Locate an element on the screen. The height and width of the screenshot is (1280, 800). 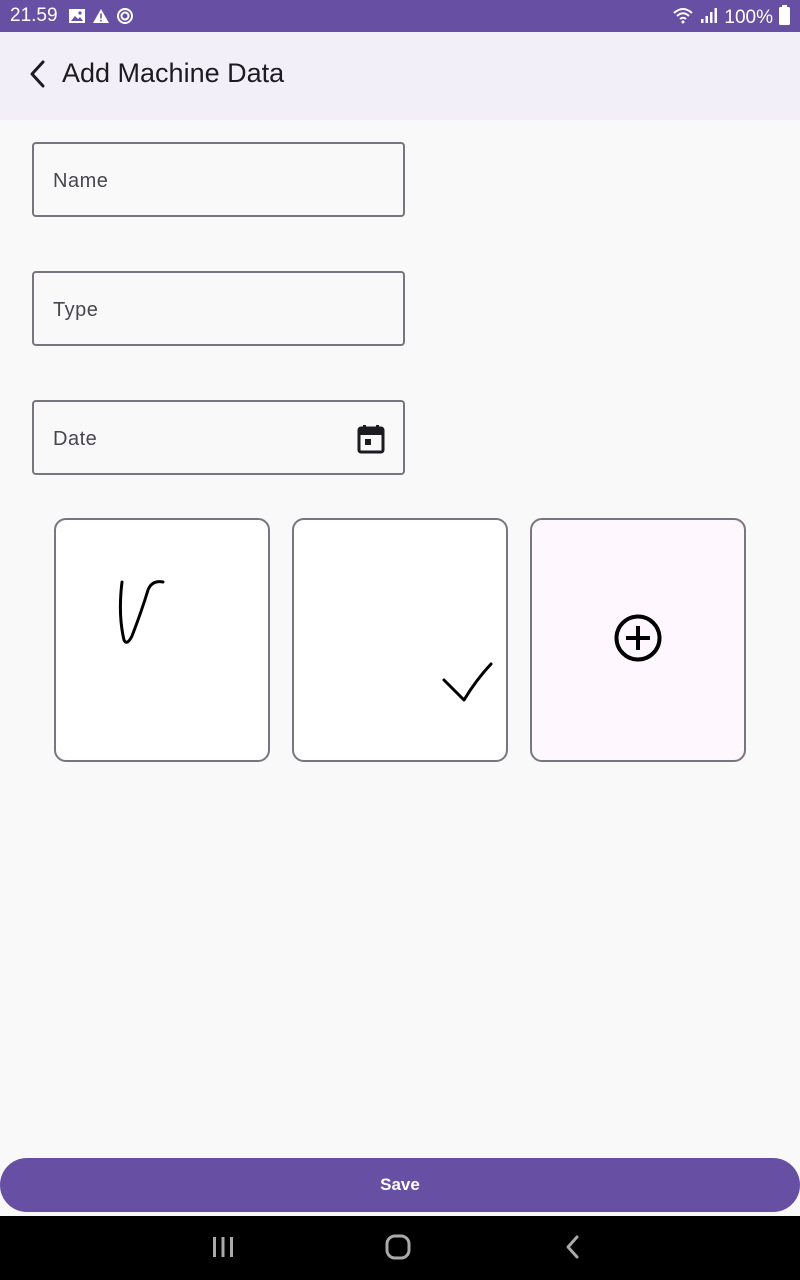
battery-percentage: 100% is located at coordinates (748, 17).